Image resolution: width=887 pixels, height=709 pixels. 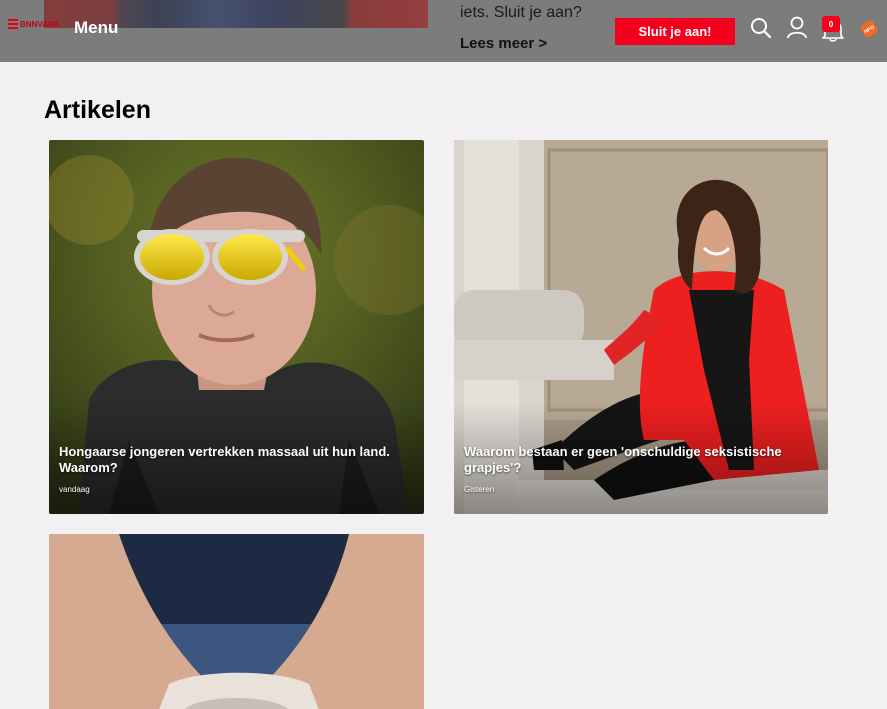 I want to click on search-icon, so click(x=761, y=28).